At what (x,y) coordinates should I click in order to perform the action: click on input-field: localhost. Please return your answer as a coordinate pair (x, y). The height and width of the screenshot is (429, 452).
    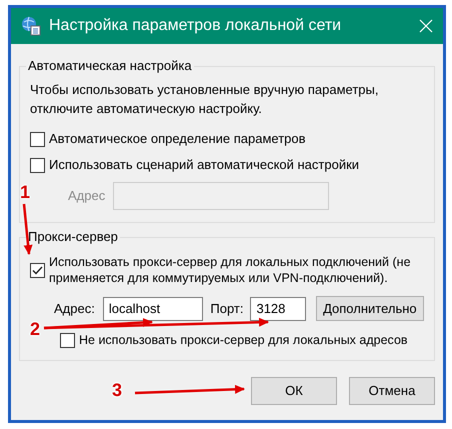
    Looking at the image, I should click on (153, 308).